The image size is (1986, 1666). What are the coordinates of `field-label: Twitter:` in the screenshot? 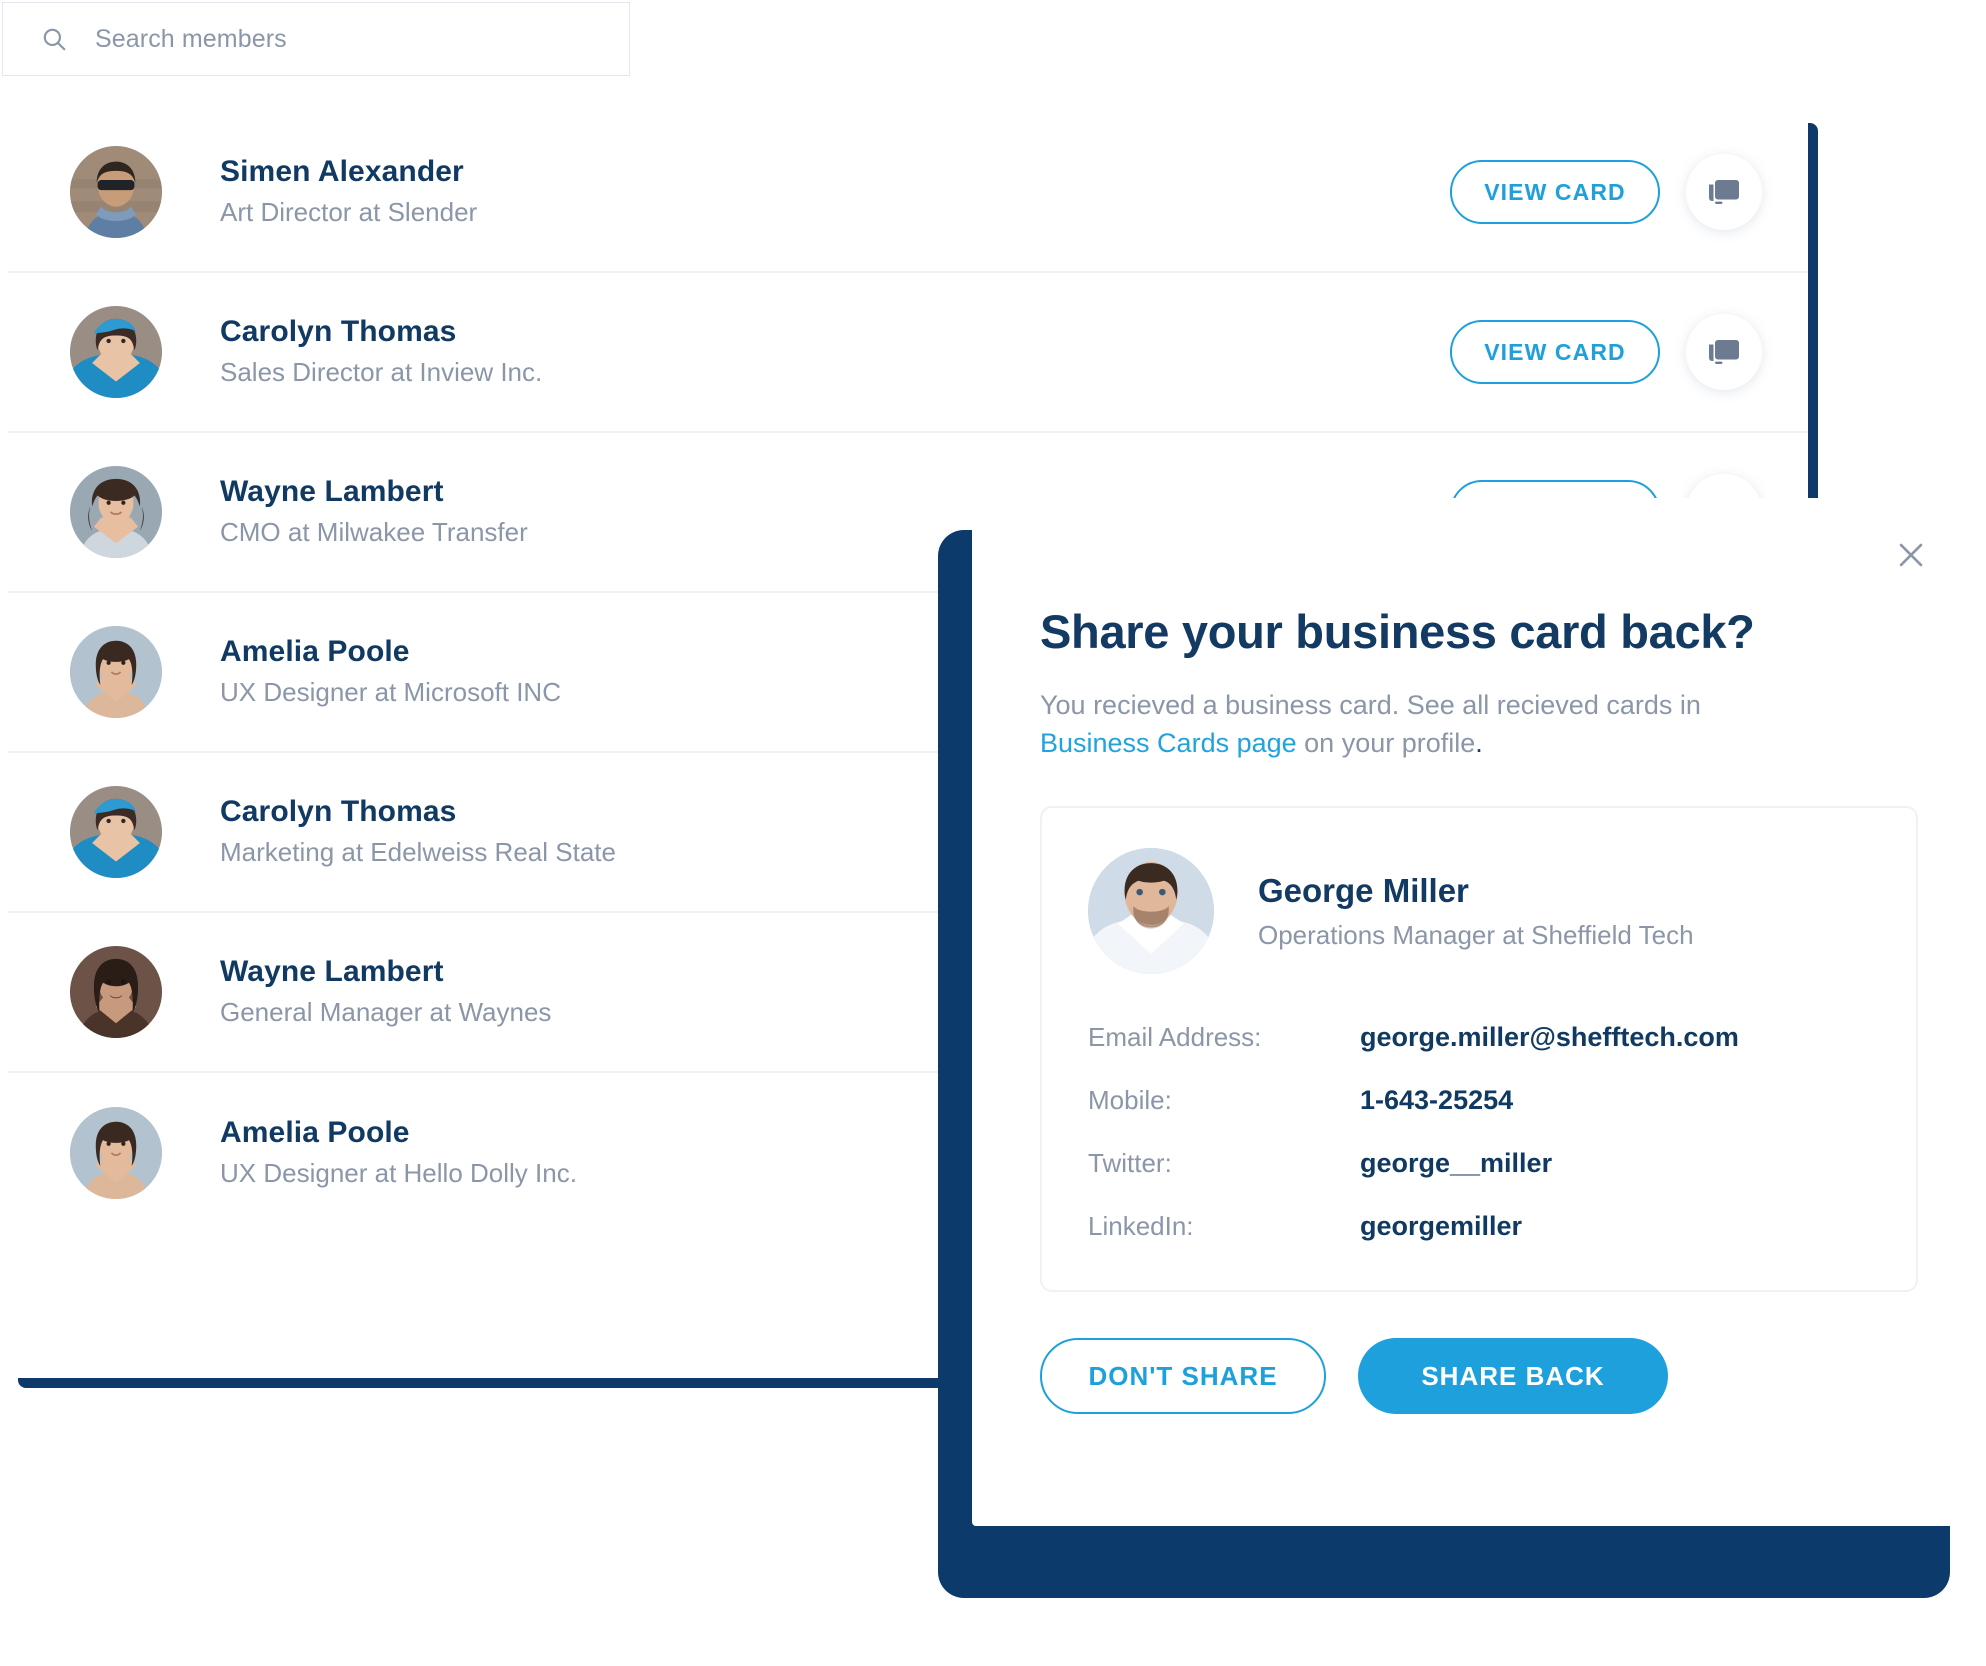 It's located at (1130, 1163).